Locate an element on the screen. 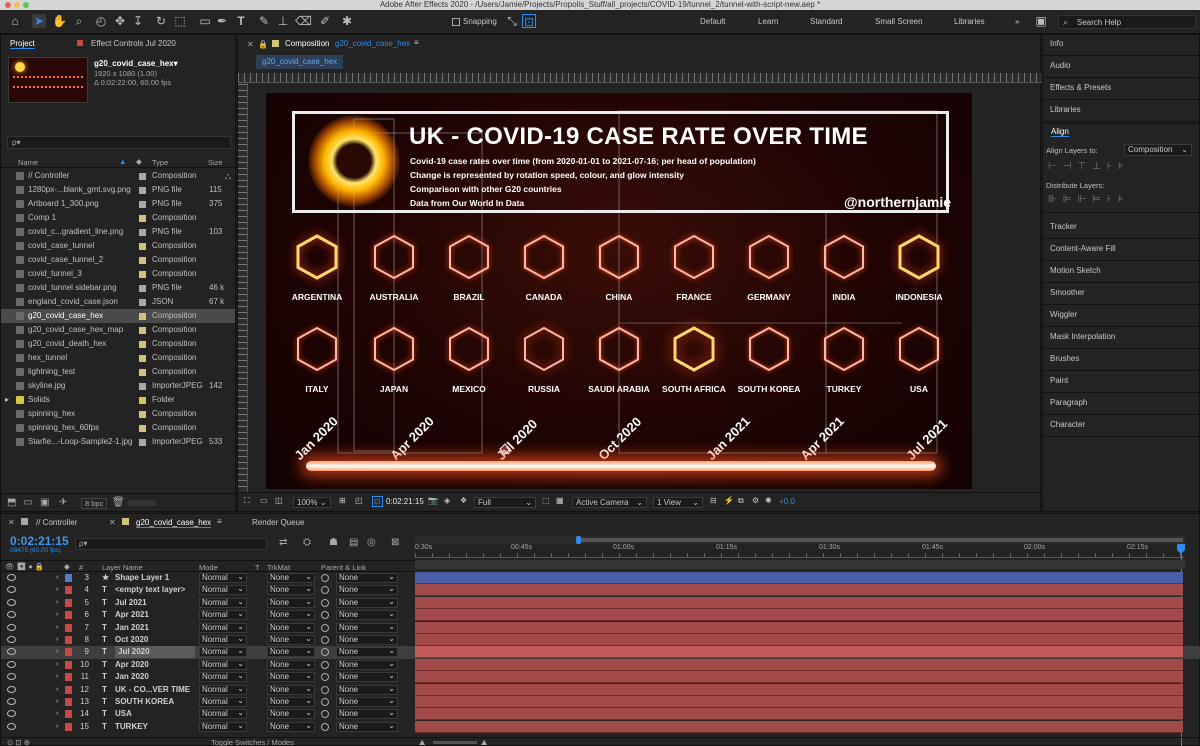  project-item: Comp 1 Composition is located at coordinates (118, 218).